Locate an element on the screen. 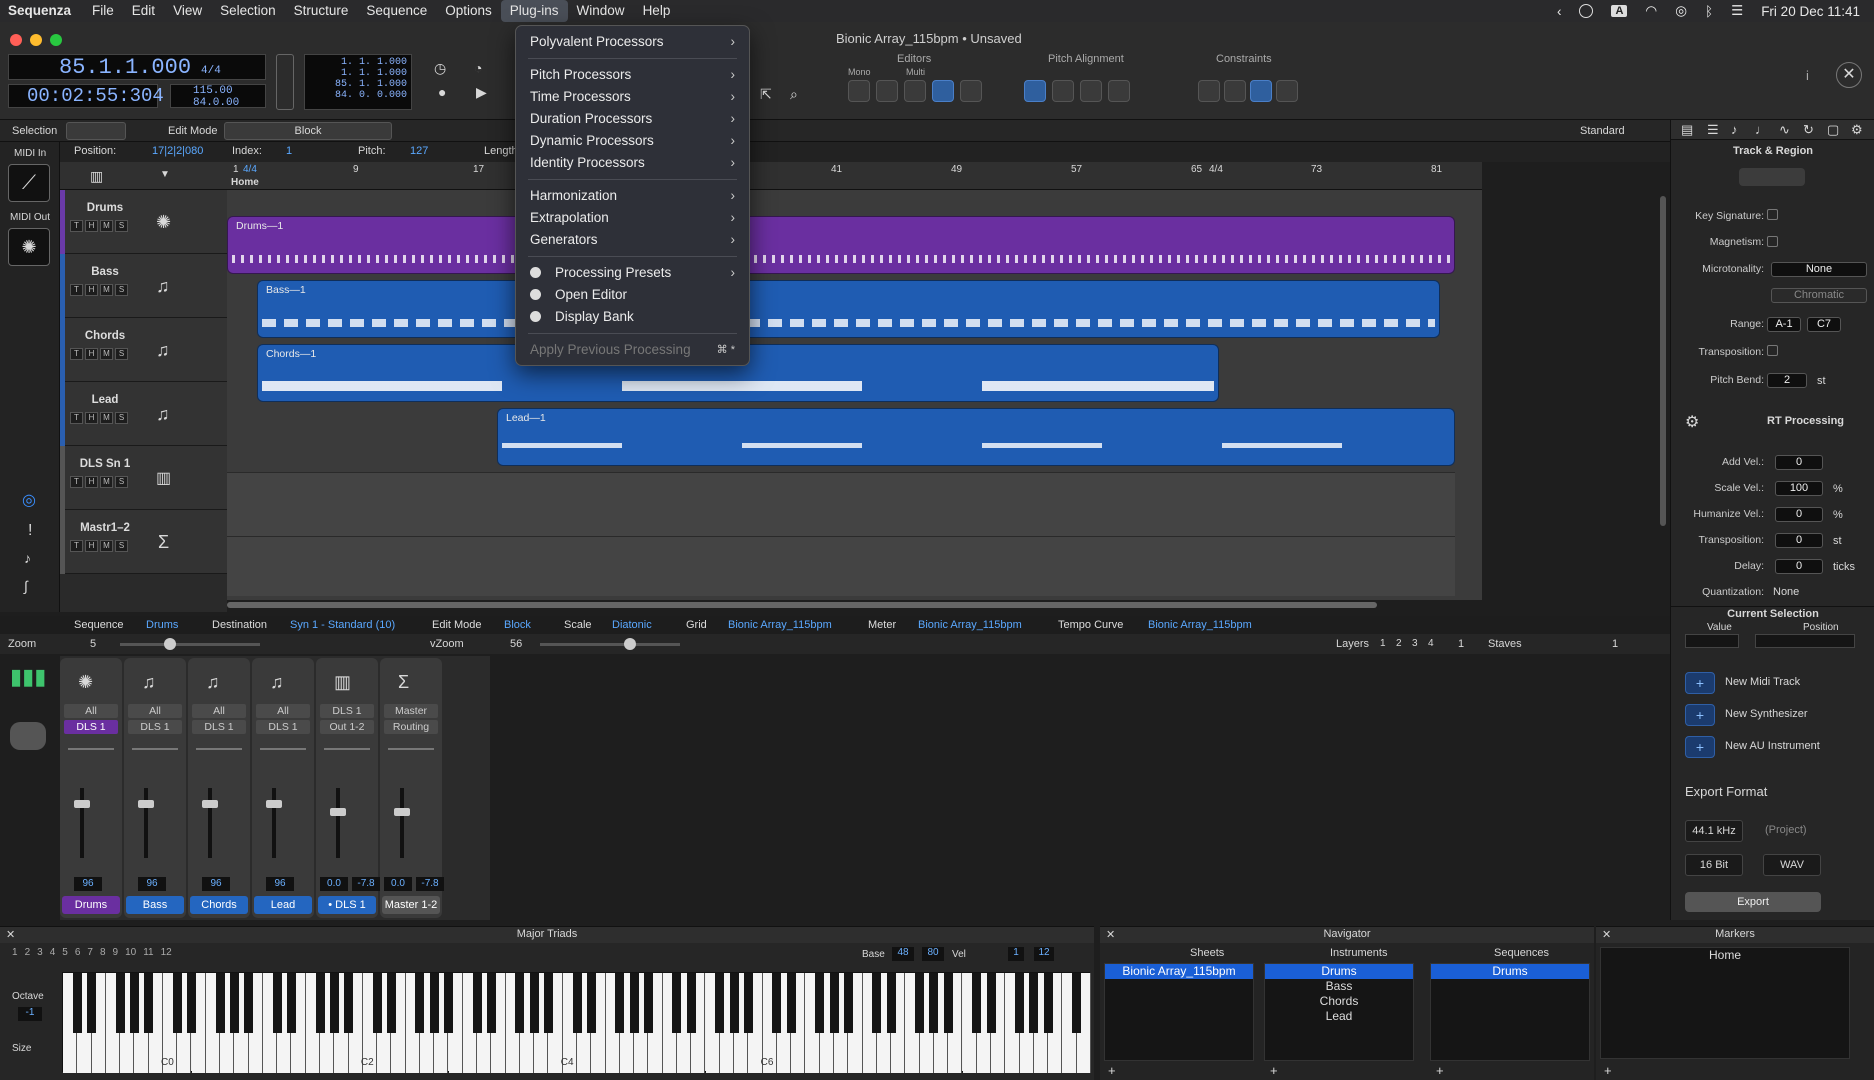  preset-number: 11 is located at coordinates (148, 952).